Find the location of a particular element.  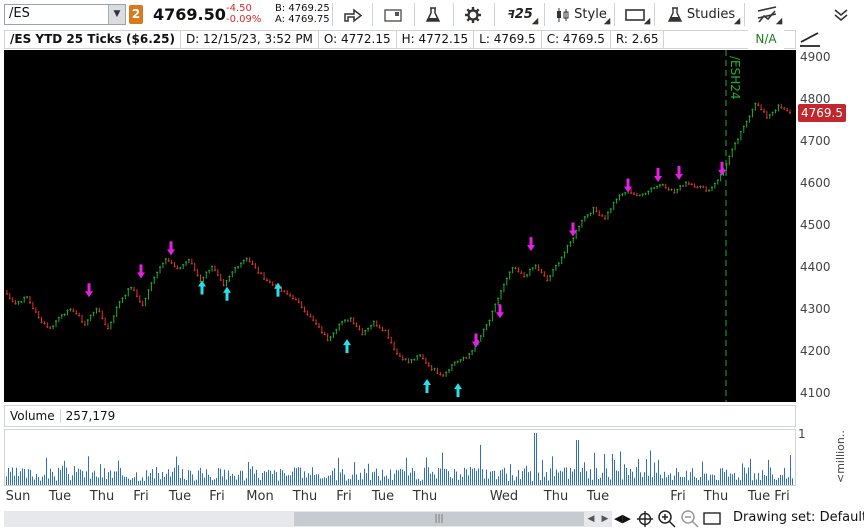

scrollbar-thumb: ||| is located at coordinates (439, 519).